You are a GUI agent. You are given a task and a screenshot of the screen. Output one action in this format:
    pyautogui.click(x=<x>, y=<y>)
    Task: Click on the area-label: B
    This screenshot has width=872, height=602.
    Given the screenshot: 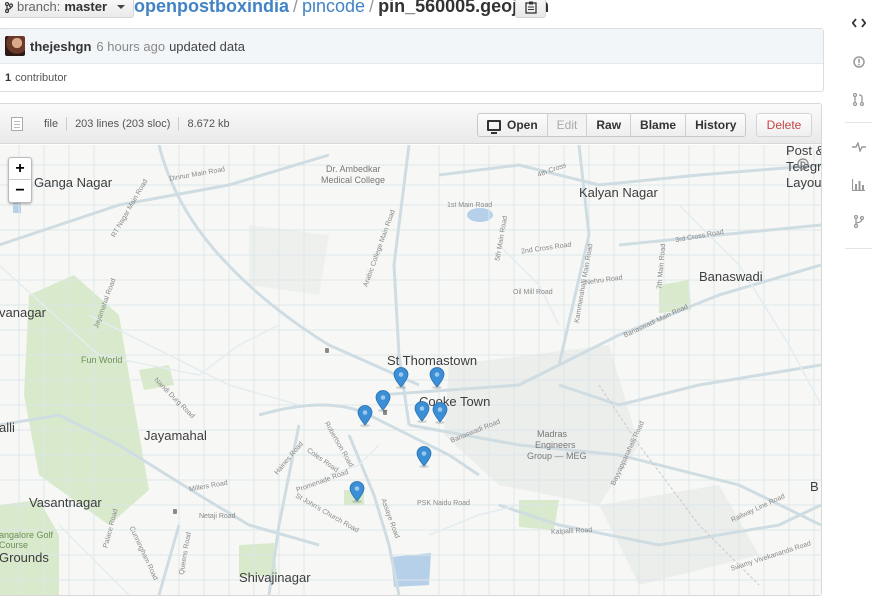 What is the action you would take?
    pyautogui.click(x=814, y=486)
    